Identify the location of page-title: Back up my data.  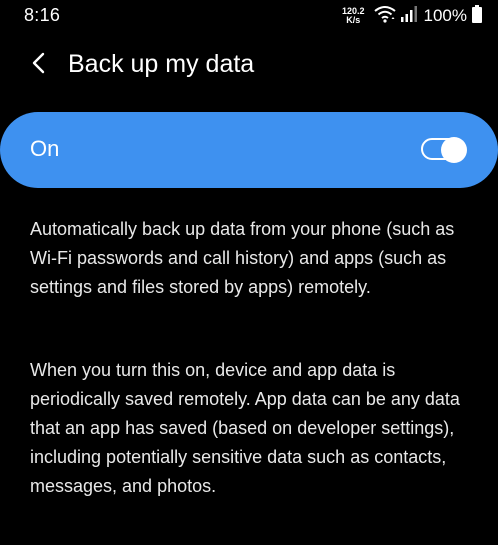
(161, 64).